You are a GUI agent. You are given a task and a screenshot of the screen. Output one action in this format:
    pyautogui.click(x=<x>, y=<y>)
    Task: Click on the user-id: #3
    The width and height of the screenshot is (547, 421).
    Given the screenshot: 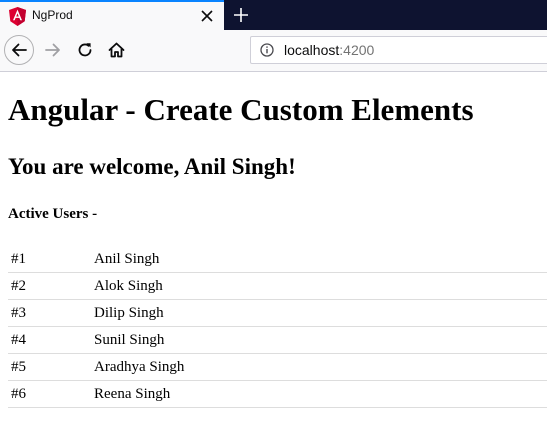 What is the action you would take?
    pyautogui.click(x=18, y=313)
    